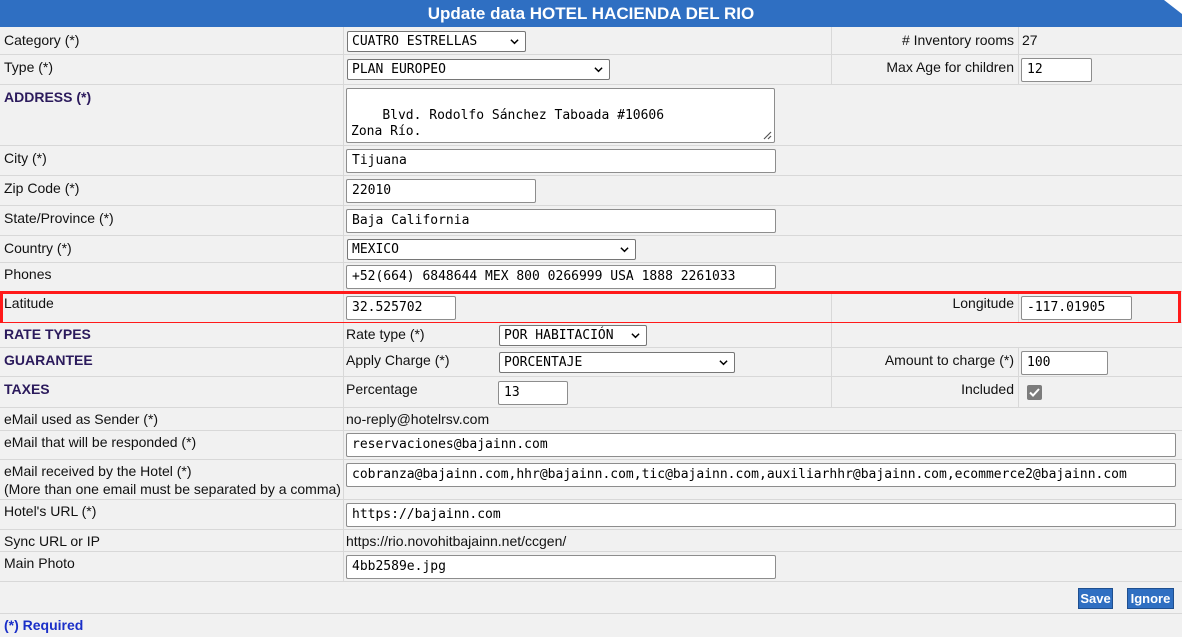 The image size is (1182, 637). I want to click on required-note: (*) Required, so click(44, 625).